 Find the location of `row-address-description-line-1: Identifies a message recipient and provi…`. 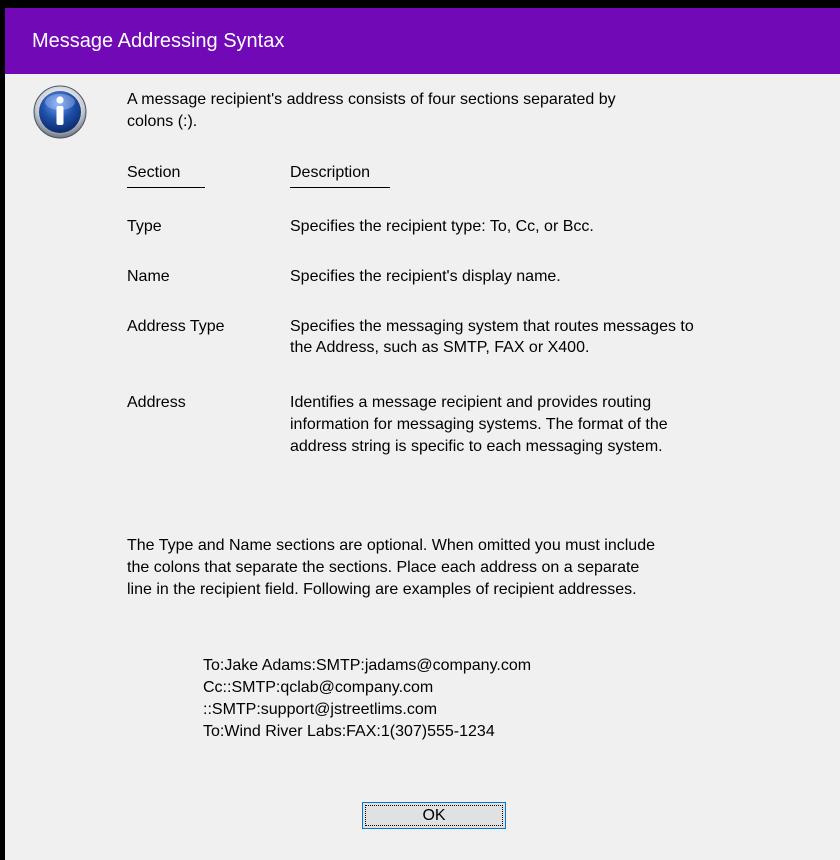

row-address-description-line-1: Identifies a message recipient and provi… is located at coordinates (471, 402).